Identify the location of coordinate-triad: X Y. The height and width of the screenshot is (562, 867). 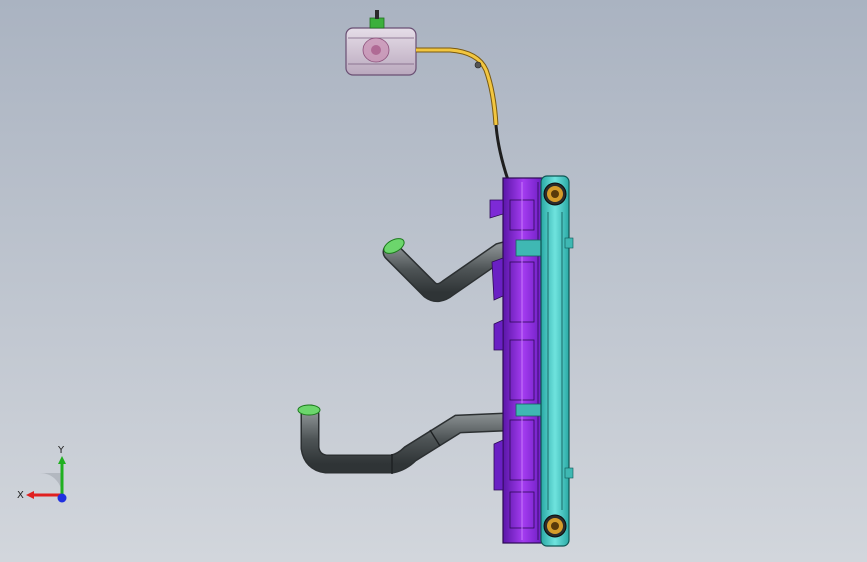
(42, 474).